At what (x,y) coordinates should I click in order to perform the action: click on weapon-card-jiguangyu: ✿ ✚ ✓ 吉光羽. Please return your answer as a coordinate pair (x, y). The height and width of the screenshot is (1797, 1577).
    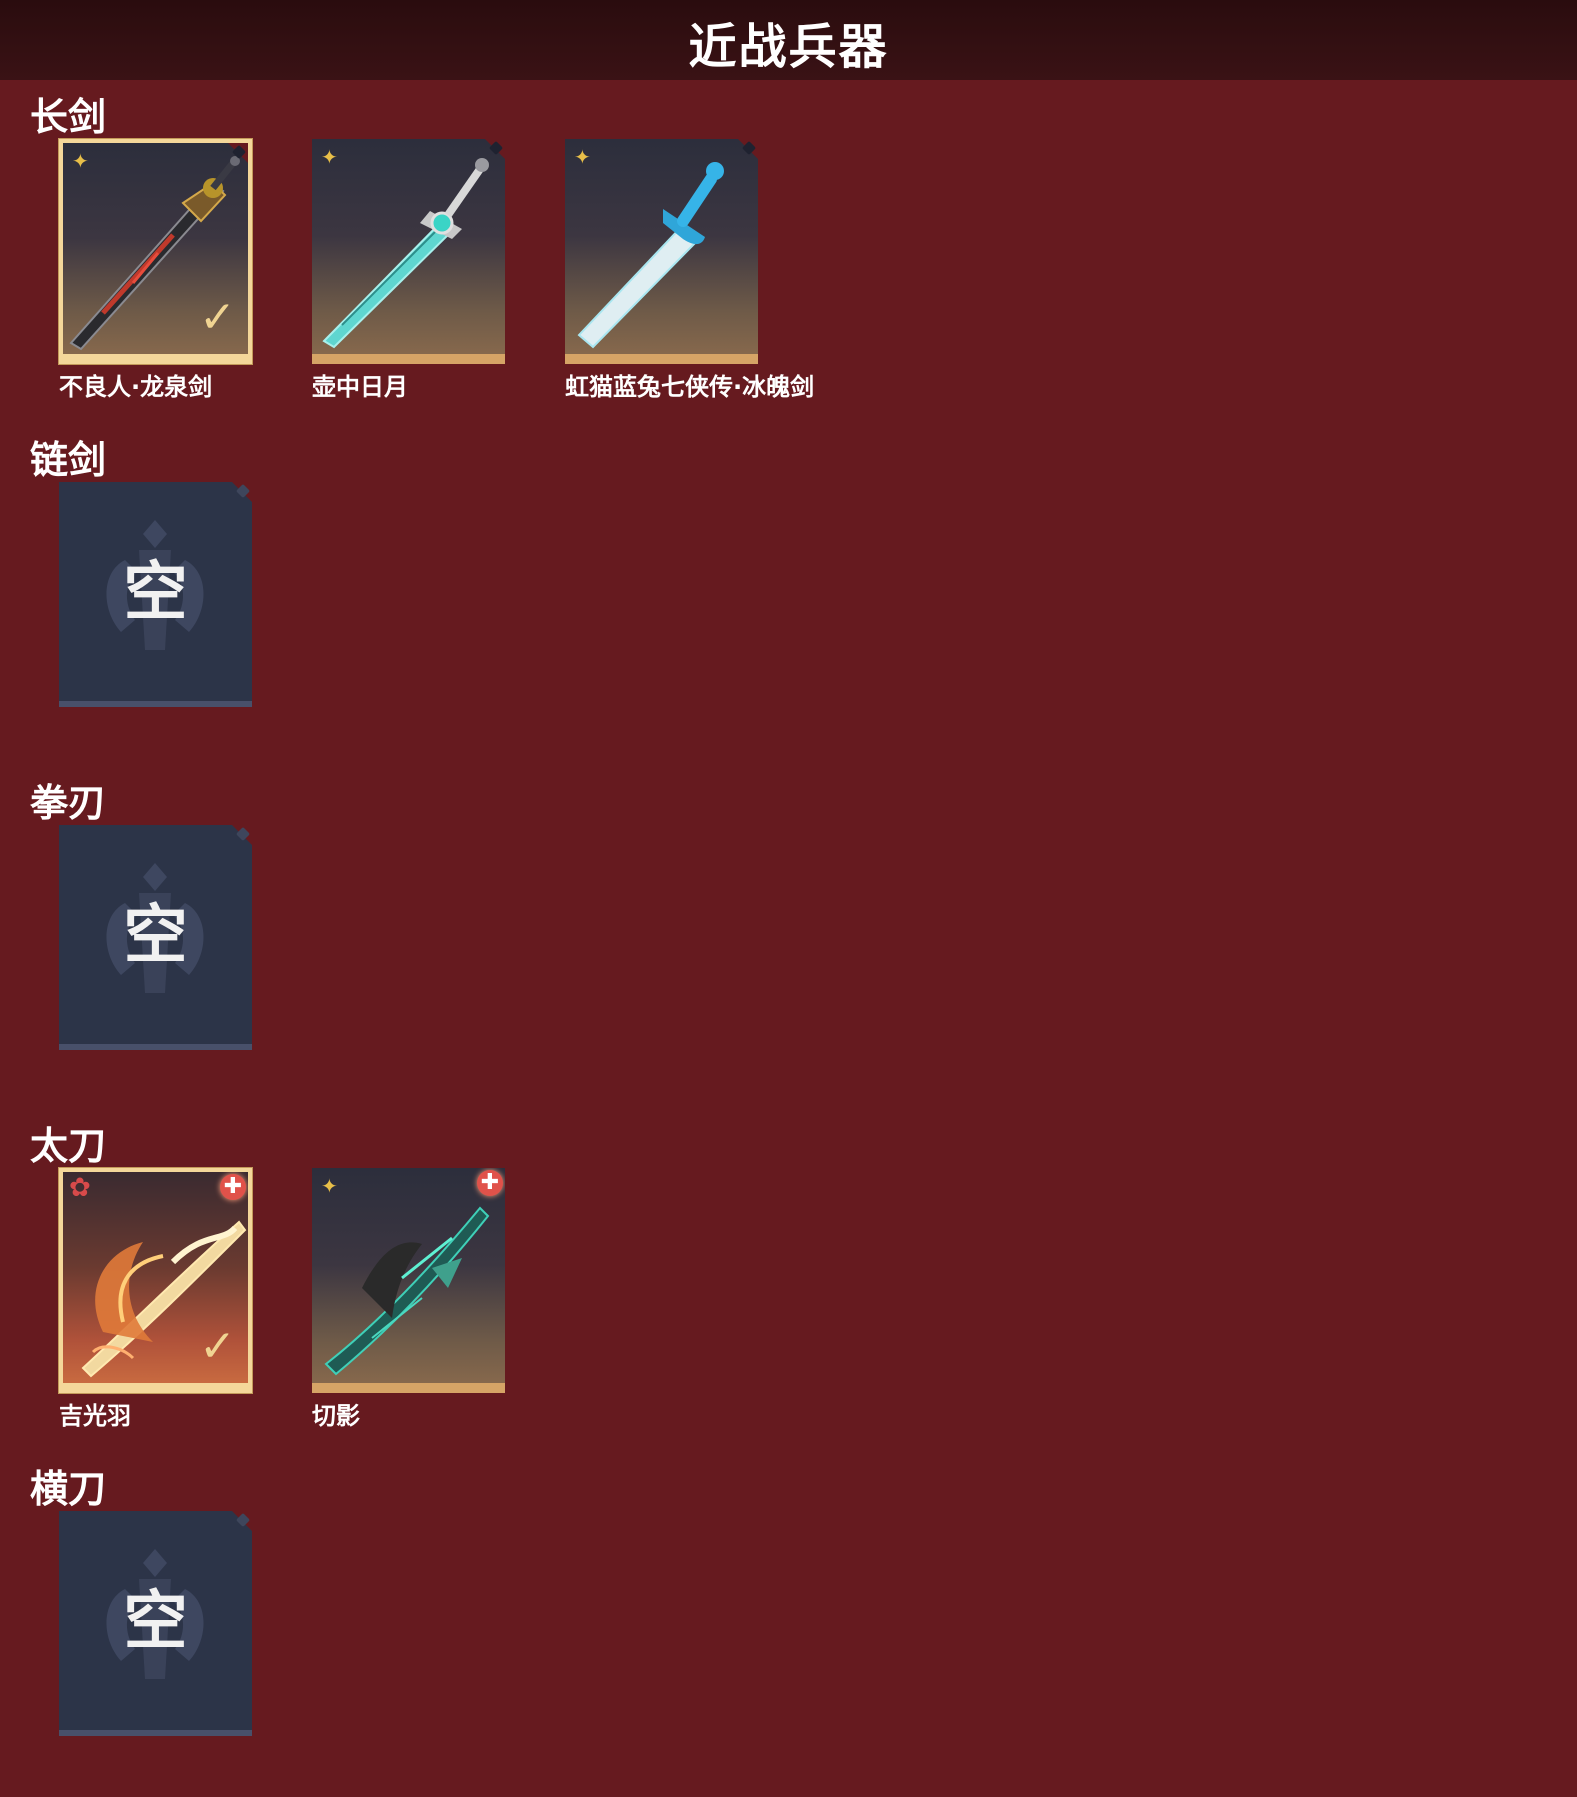
    Looking at the image, I should click on (155, 1299).